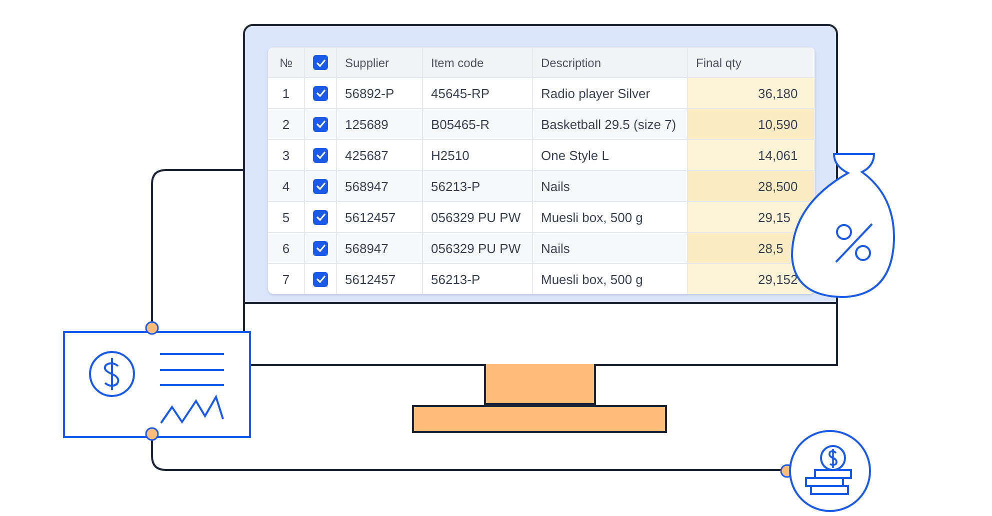 The width and height of the screenshot is (992, 516). What do you see at coordinates (286, 123) in the screenshot?
I see `row-number: 2` at bounding box center [286, 123].